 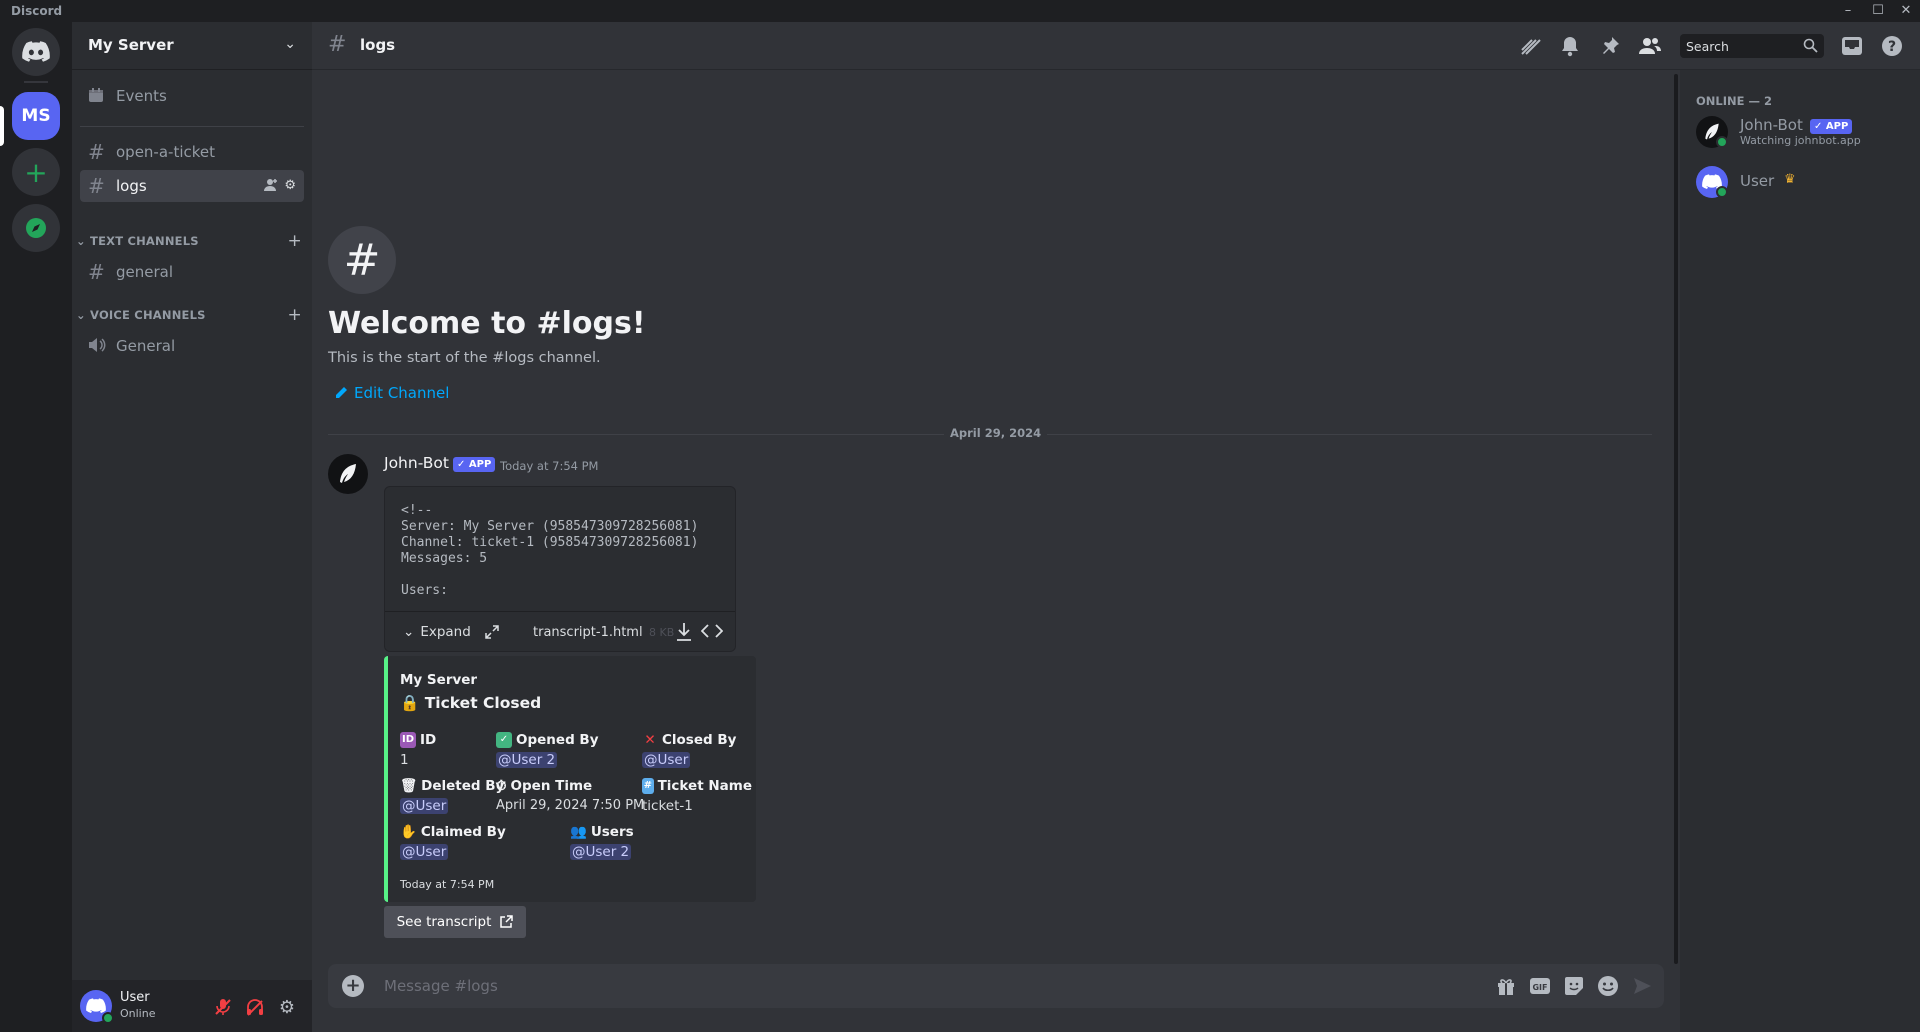 What do you see at coordinates (353, 986) in the screenshot?
I see `upload-plus-icon: +` at bounding box center [353, 986].